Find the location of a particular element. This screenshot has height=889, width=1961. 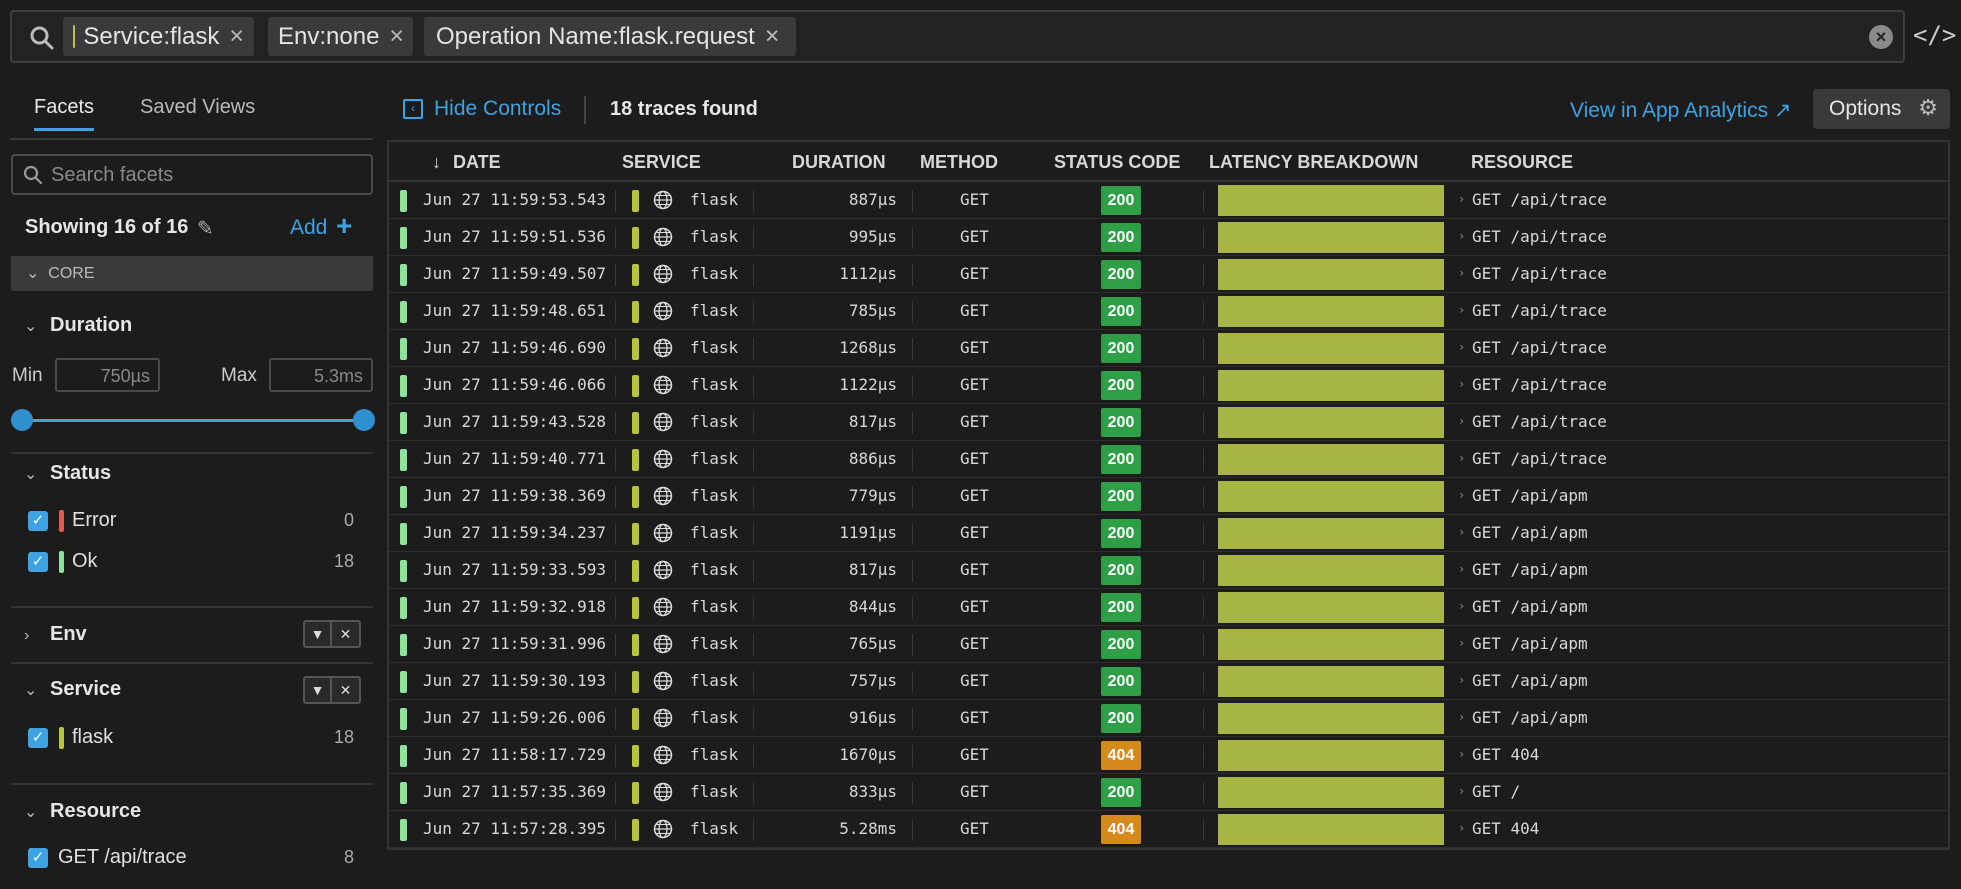

col-resource: RESOURCE is located at coordinates (1522, 162).